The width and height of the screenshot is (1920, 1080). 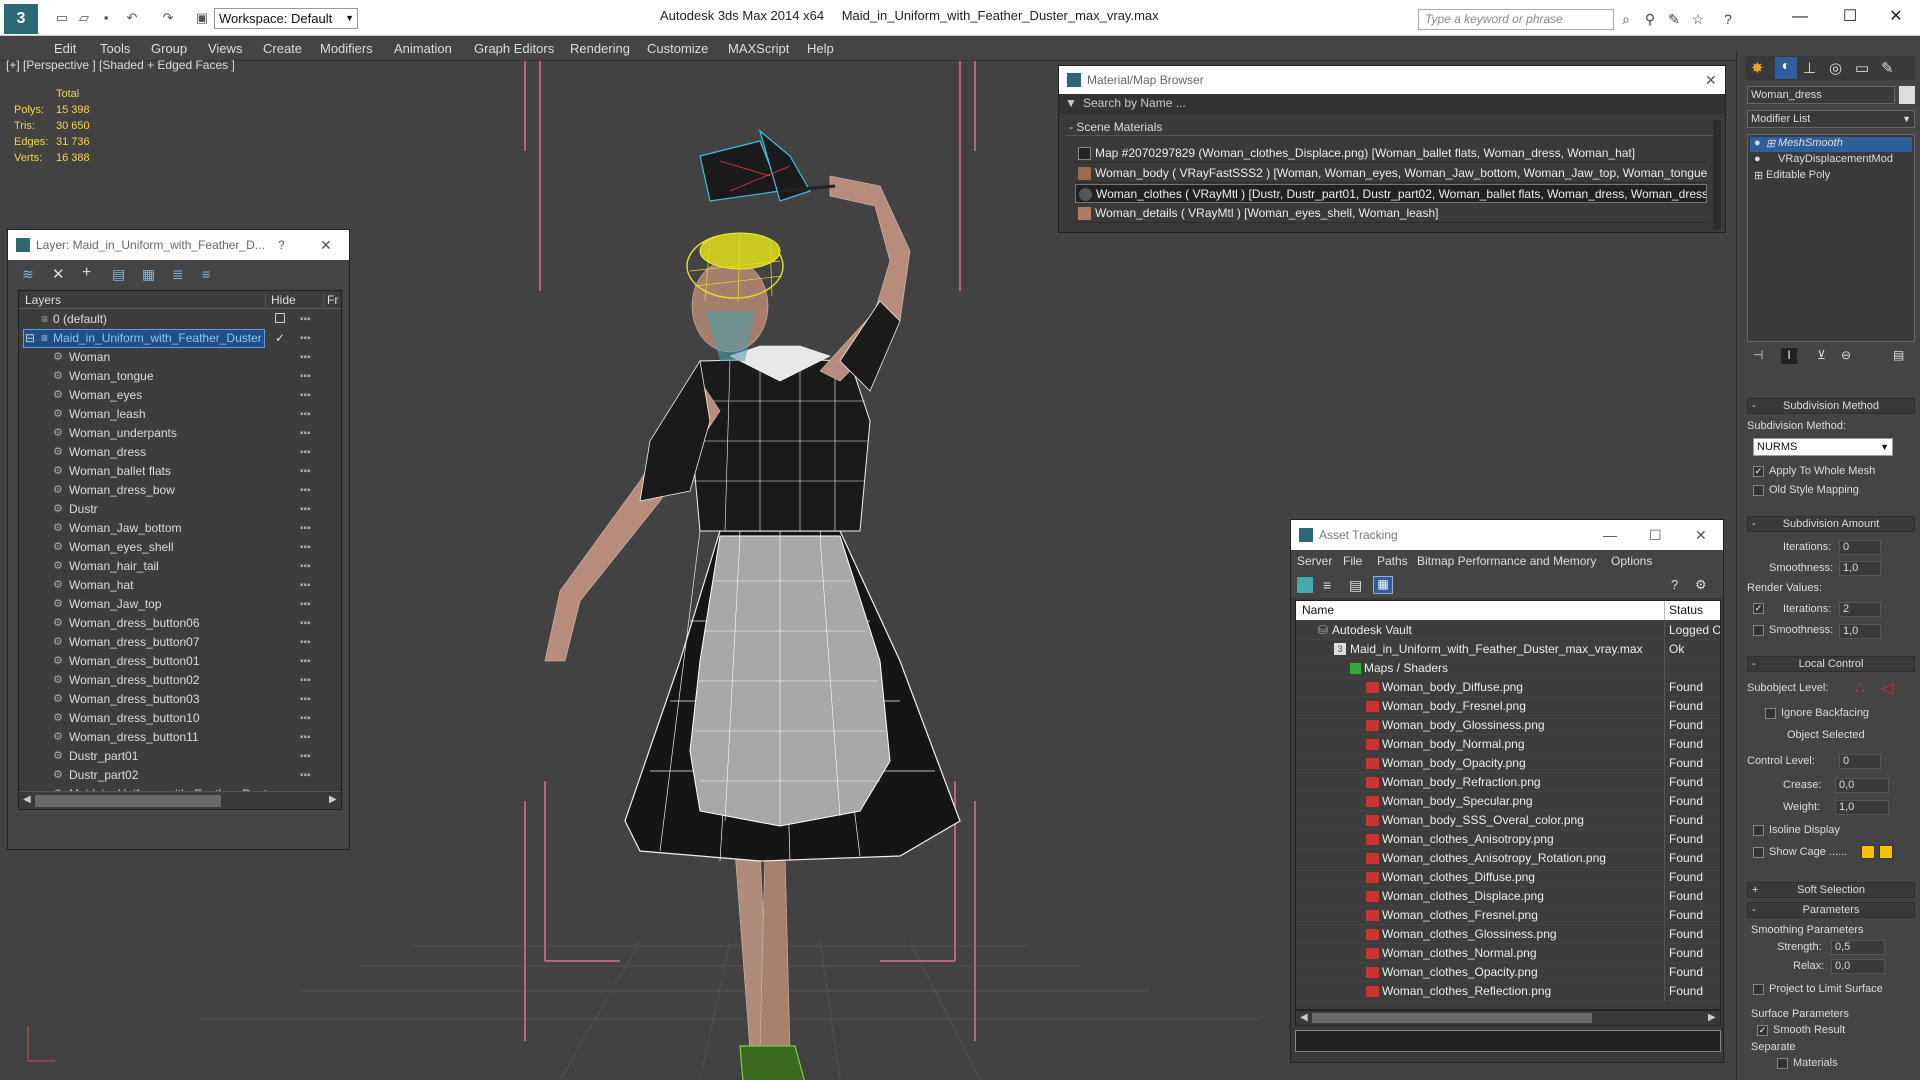 What do you see at coordinates (1860, 761) in the screenshot?
I see `control-level-spinner: 0` at bounding box center [1860, 761].